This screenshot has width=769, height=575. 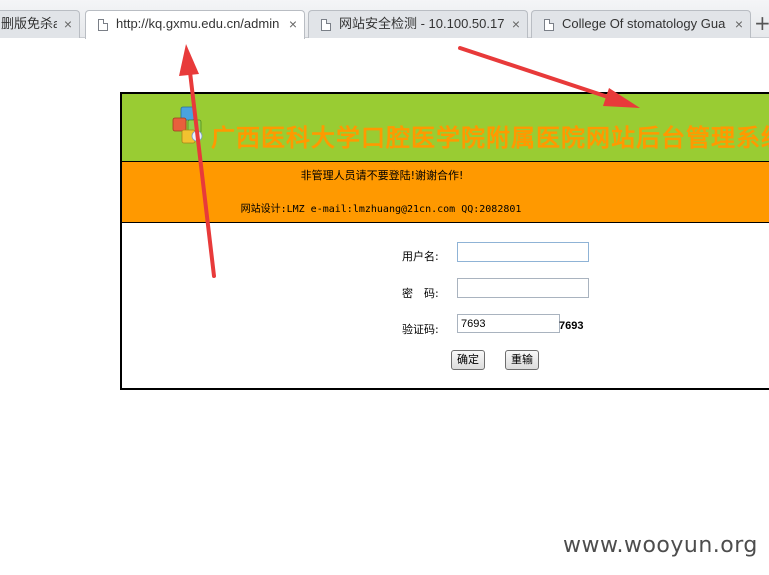 I want to click on reset-button: 重输, so click(x=522, y=360).